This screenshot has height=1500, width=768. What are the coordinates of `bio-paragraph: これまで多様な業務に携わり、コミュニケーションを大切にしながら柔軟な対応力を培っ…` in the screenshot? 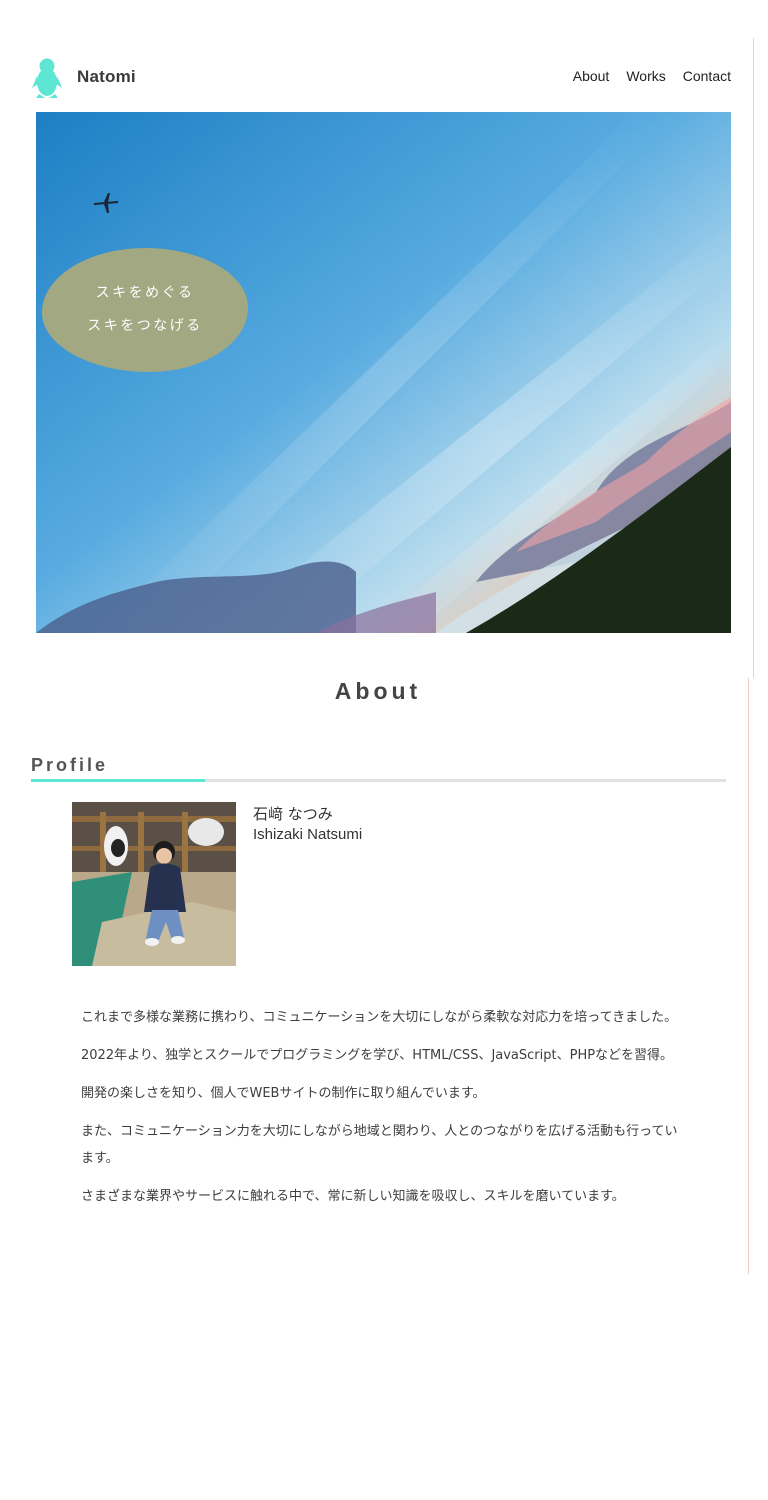 It's located at (379, 1017).